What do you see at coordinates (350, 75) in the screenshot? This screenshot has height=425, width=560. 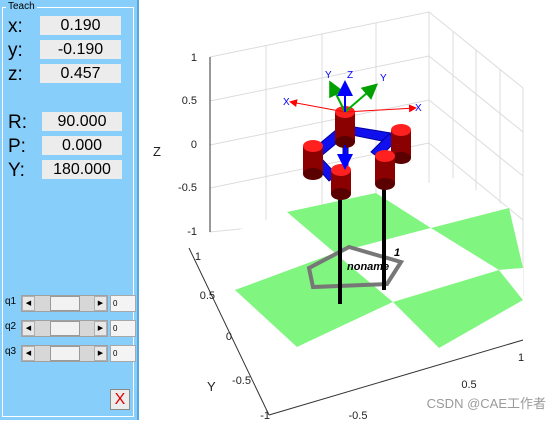 I see `frame-z-label: Z` at bounding box center [350, 75].